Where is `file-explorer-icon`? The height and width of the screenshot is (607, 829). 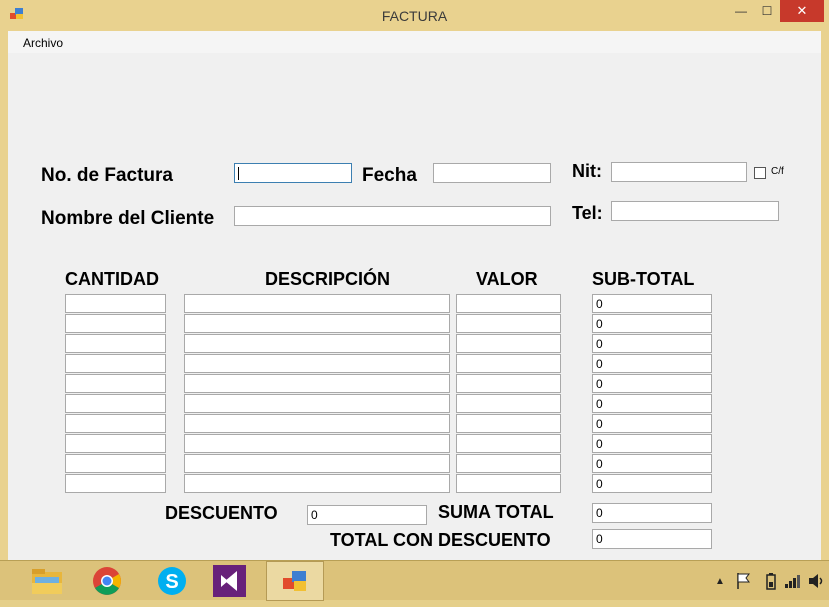 file-explorer-icon is located at coordinates (47, 581).